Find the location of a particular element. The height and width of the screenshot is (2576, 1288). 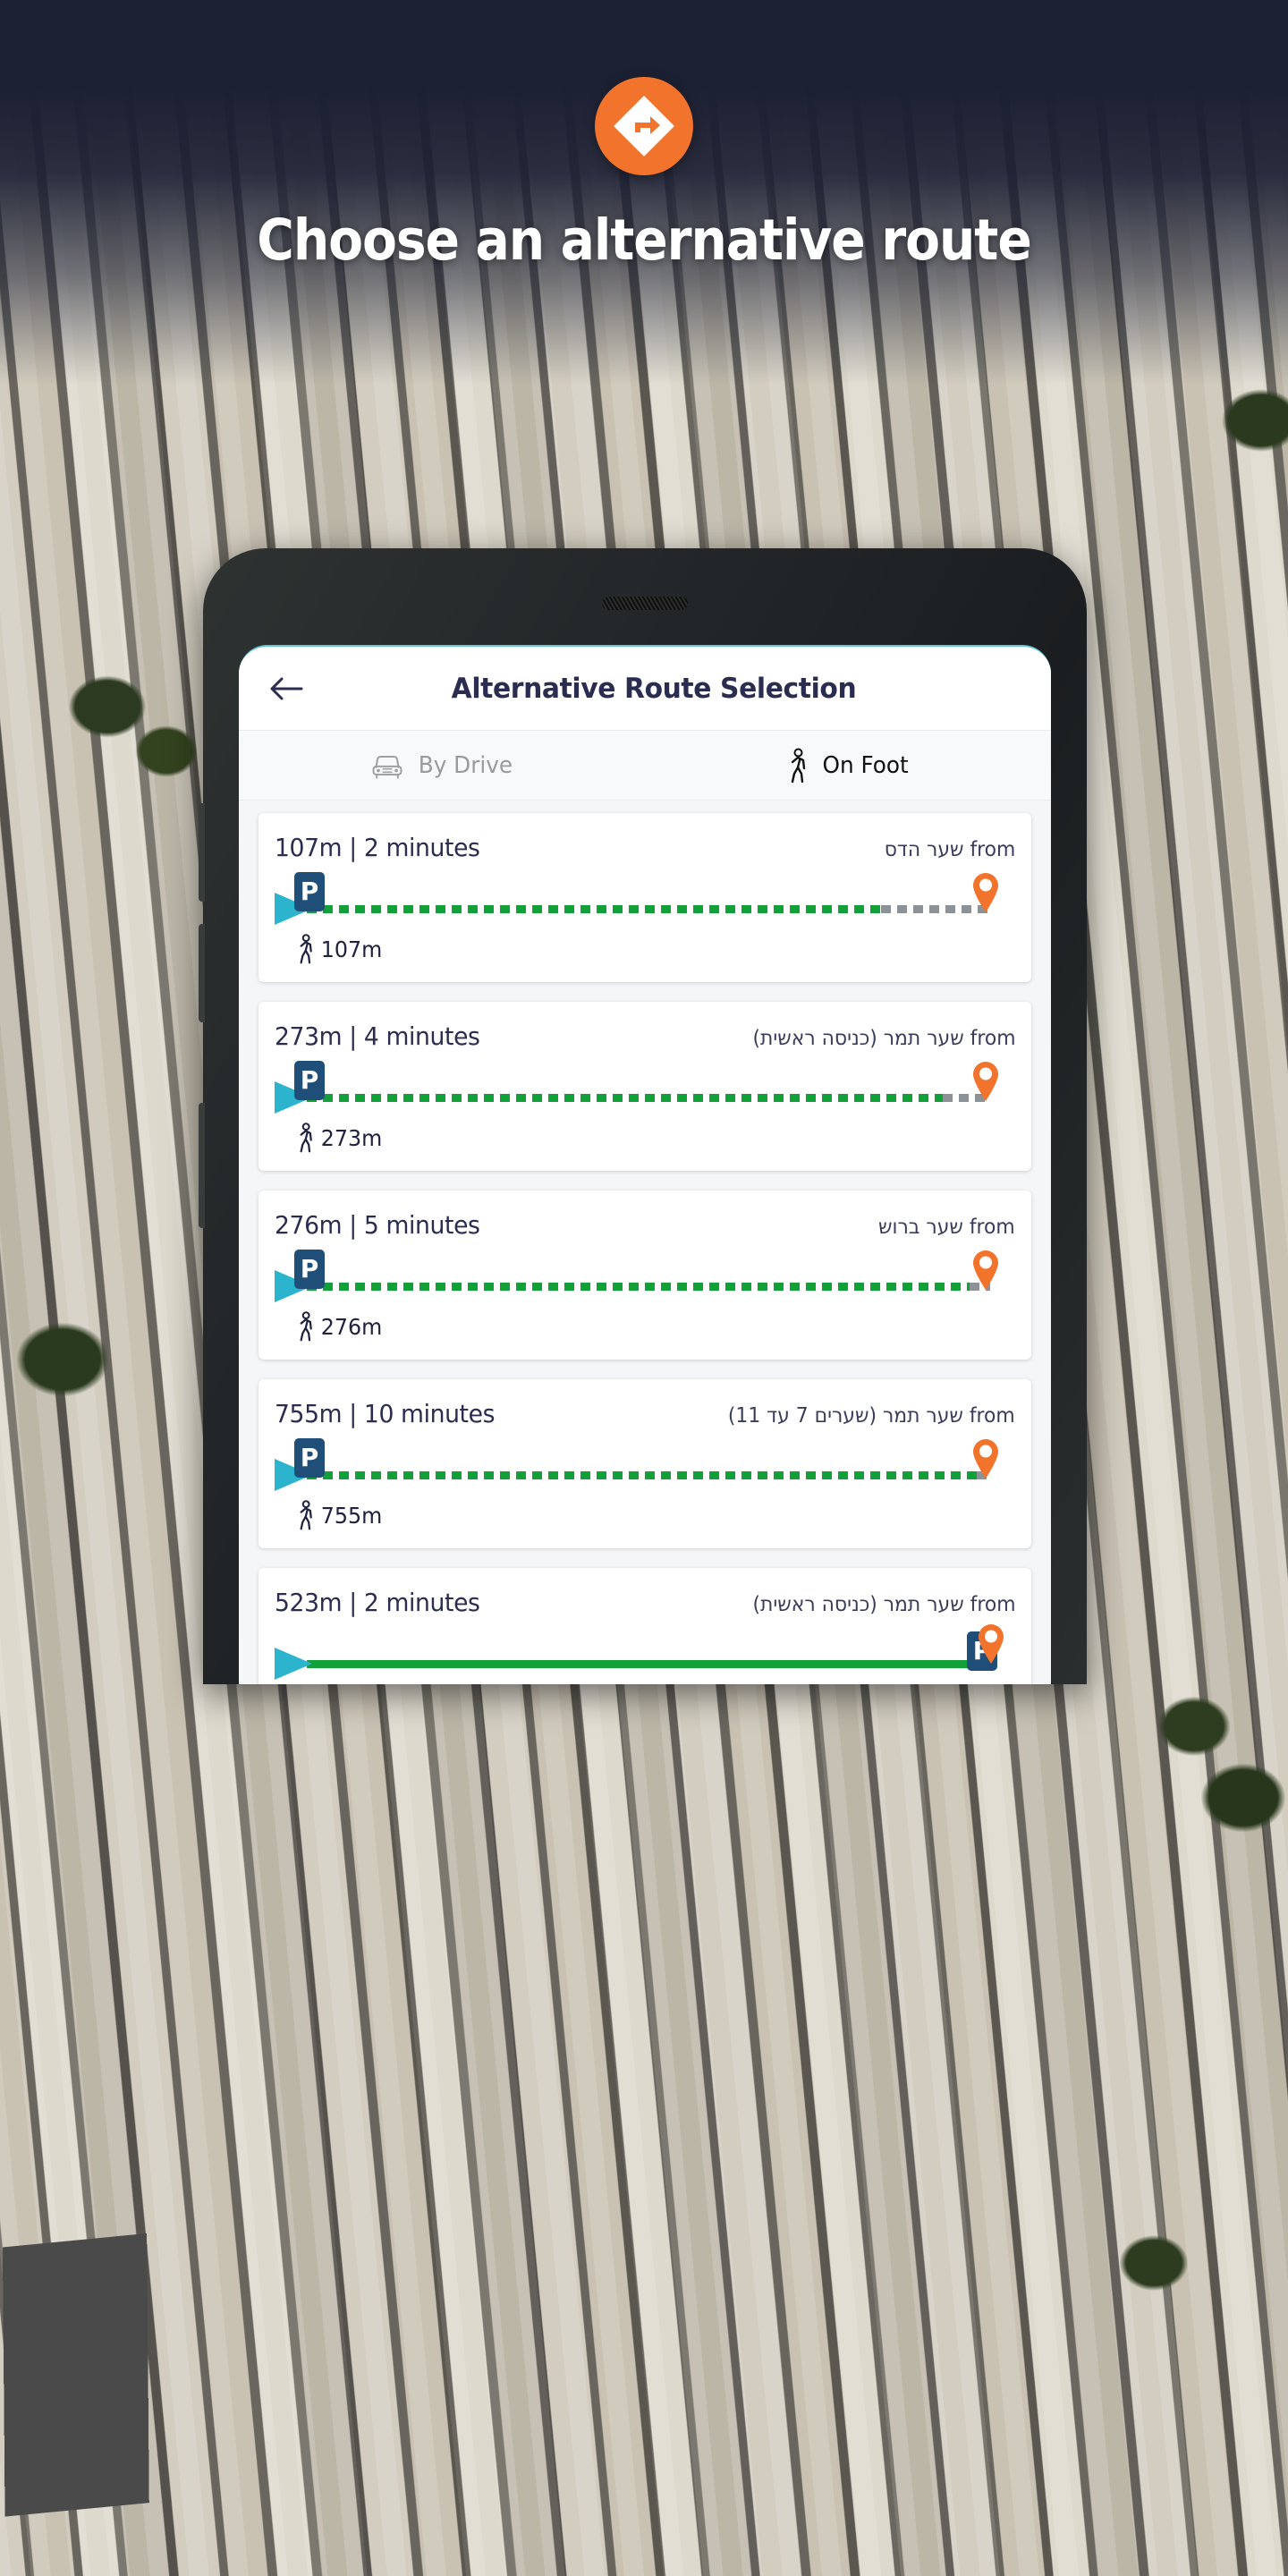

map-road is located at coordinates (158, 2370).